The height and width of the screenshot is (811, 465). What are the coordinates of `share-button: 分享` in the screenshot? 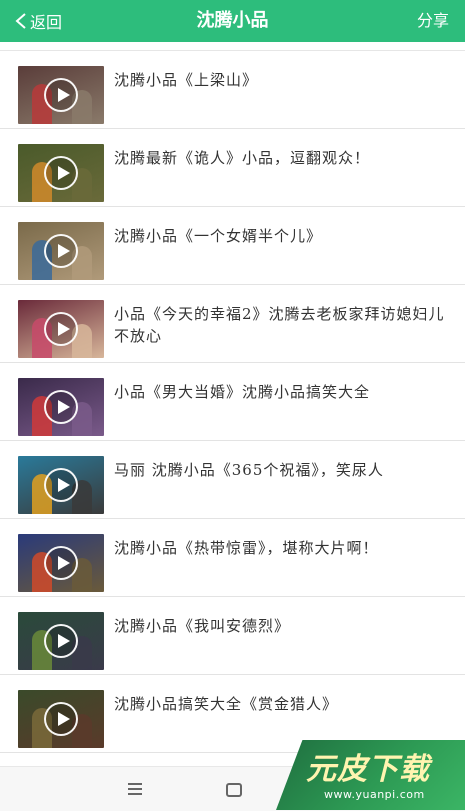 It's located at (433, 21).